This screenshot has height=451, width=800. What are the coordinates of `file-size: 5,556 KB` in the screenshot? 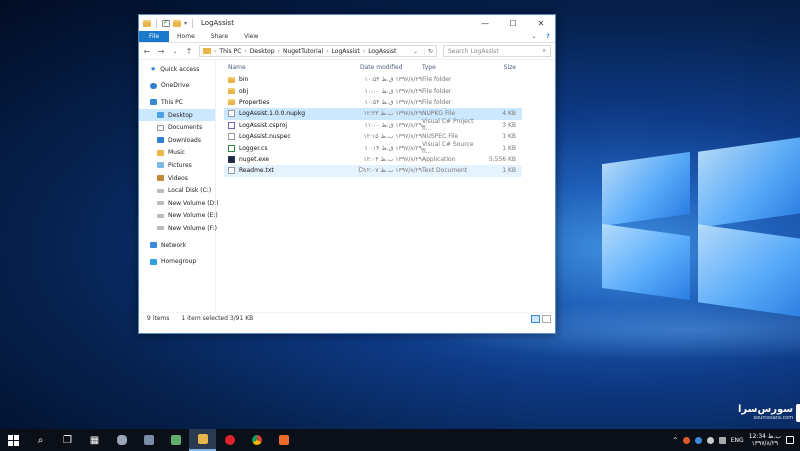 It's located at (502, 159).